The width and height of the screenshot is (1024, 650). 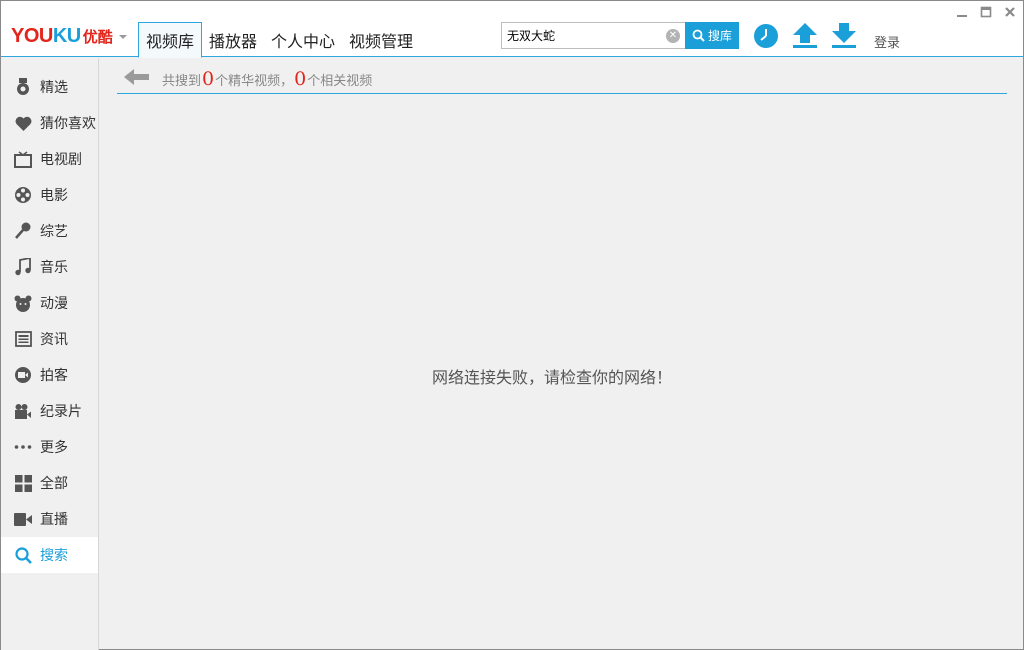 I want to click on camera-icon, so click(x=23, y=375).